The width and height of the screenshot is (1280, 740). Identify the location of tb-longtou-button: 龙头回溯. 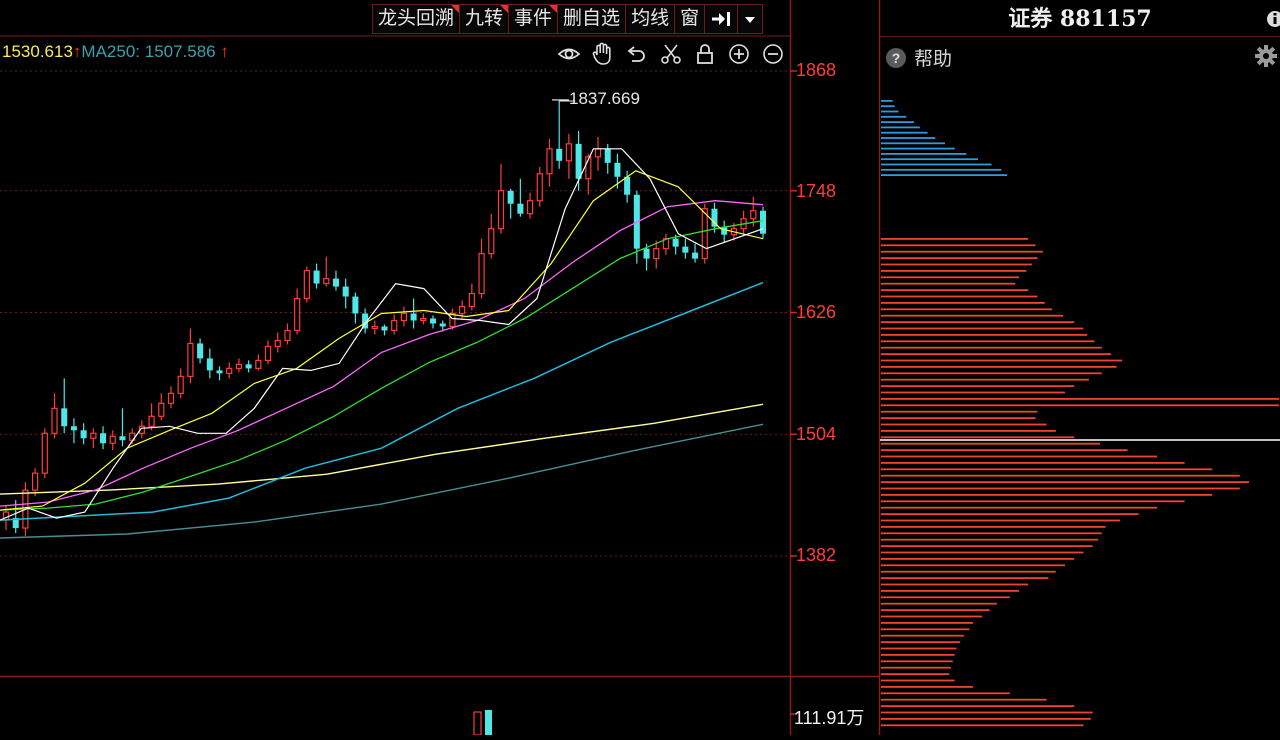
(416, 19).